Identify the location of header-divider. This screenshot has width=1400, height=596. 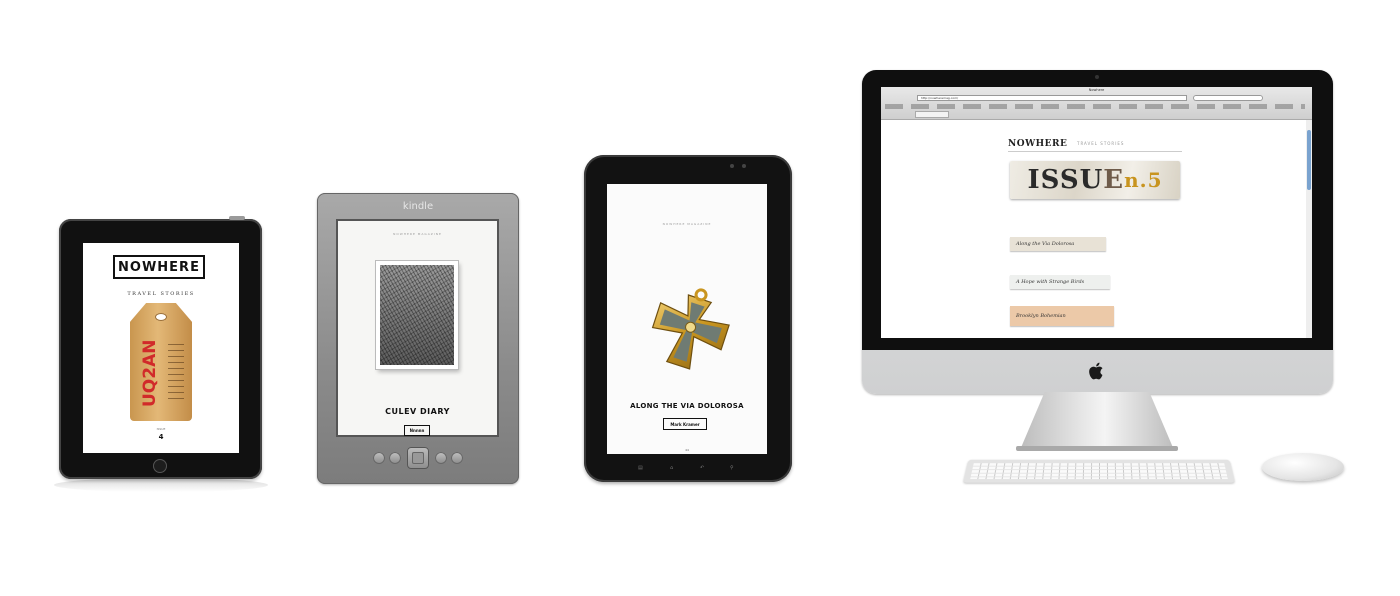
(1095, 151).